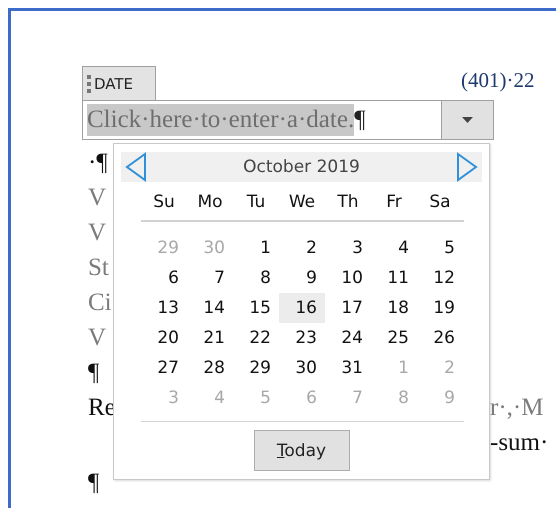 Image resolution: width=556 pixels, height=508 pixels. I want to click on calendar-day: 17, so click(348, 307).